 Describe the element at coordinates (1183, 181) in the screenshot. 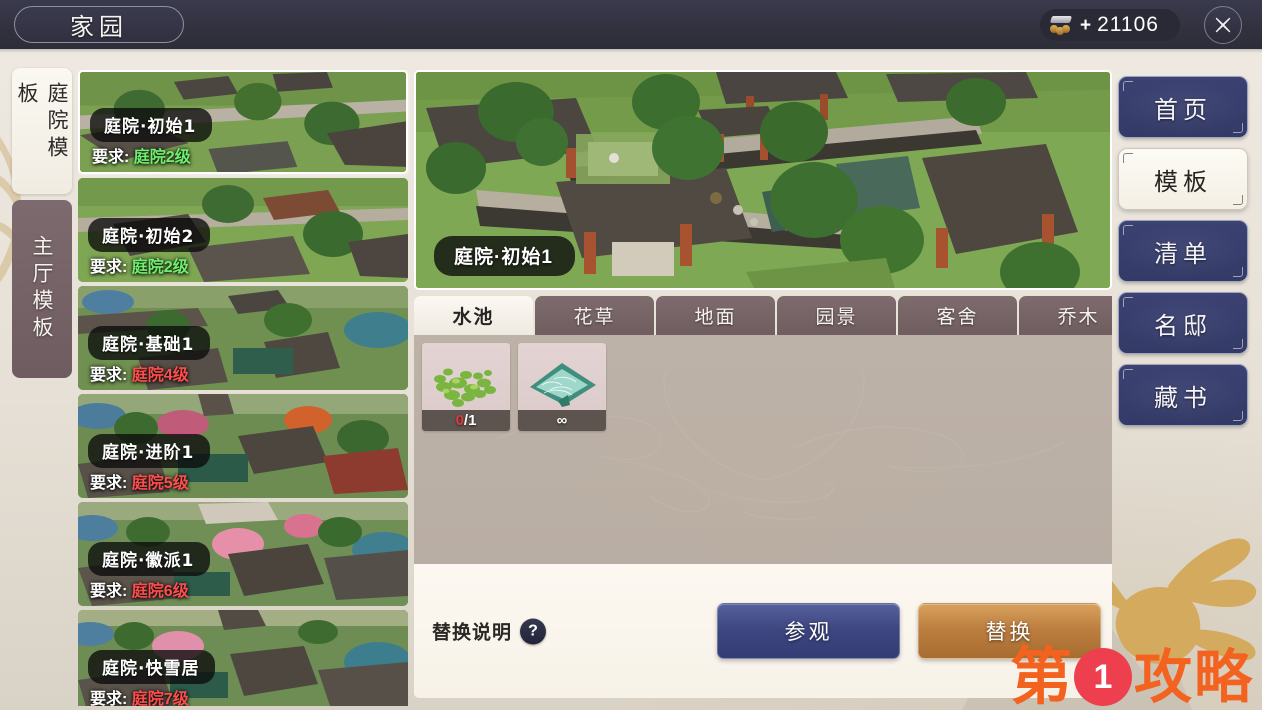

I see `nav-item-label: 模板` at that location.